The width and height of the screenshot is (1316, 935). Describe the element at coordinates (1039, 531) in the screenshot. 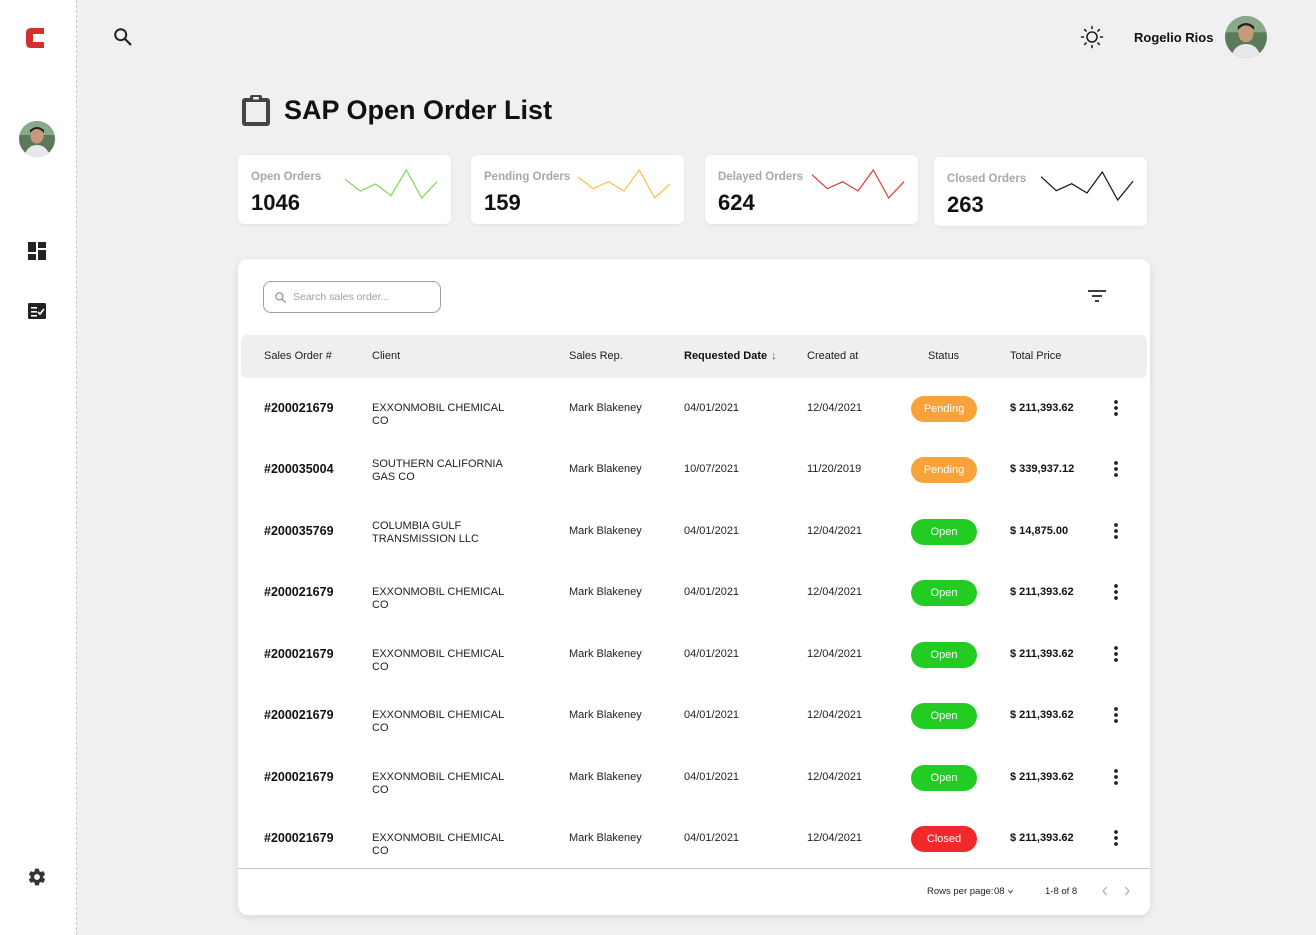

I see `total-price: $ 14,875.00` at that location.